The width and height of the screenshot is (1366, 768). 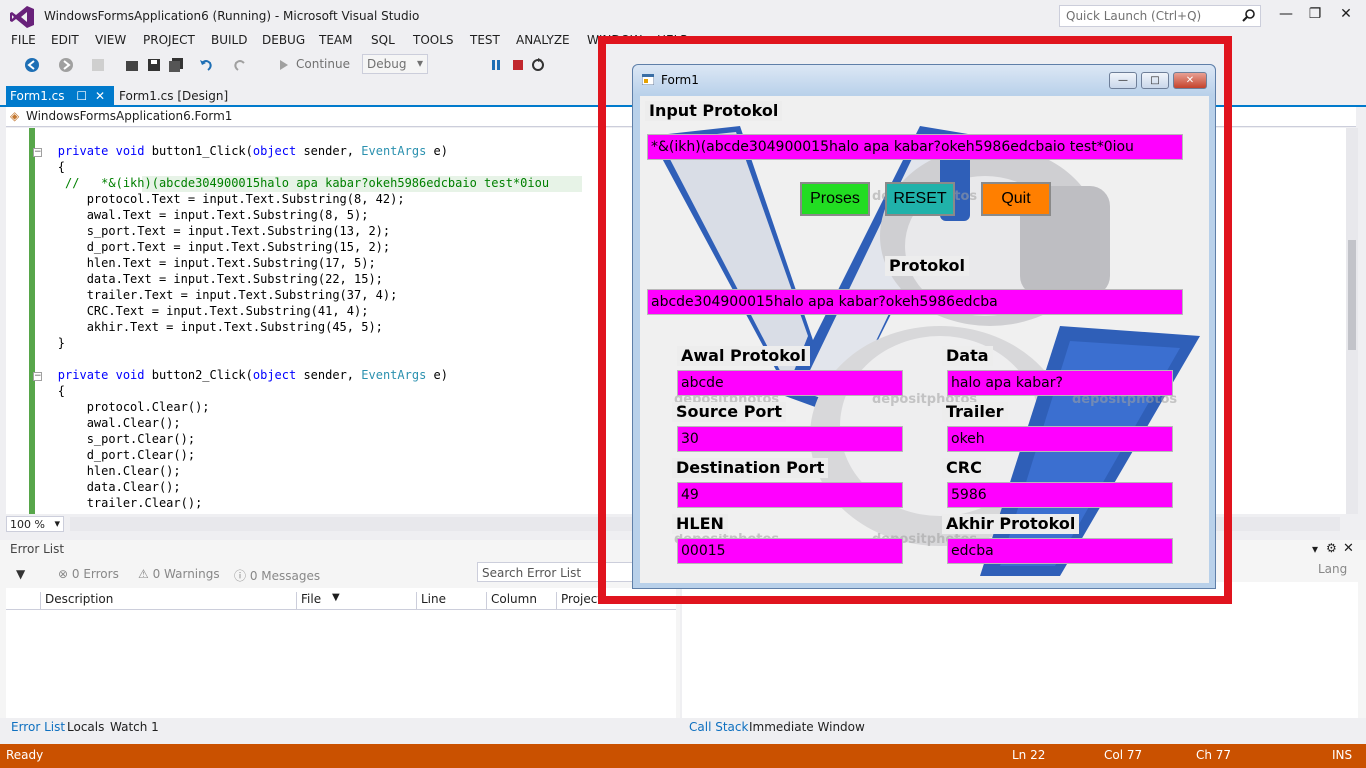 What do you see at coordinates (1060, 383) in the screenshot?
I see `data-field: halo apa kabar?` at bounding box center [1060, 383].